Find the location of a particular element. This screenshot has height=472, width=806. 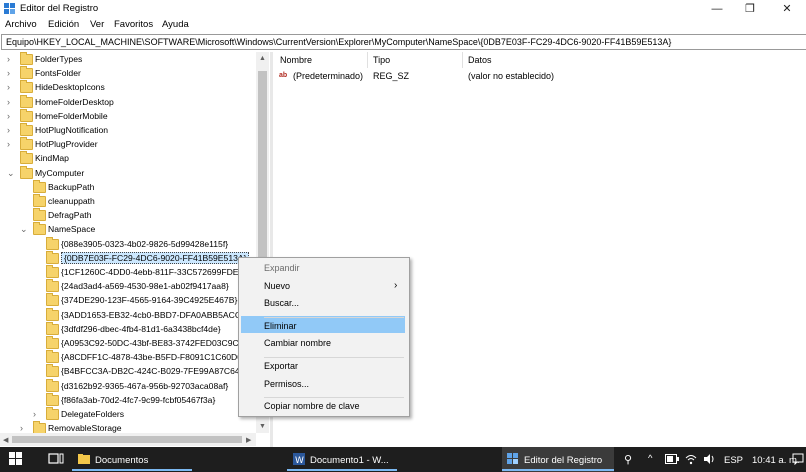

context-menu-separator is located at coordinates (334, 357).